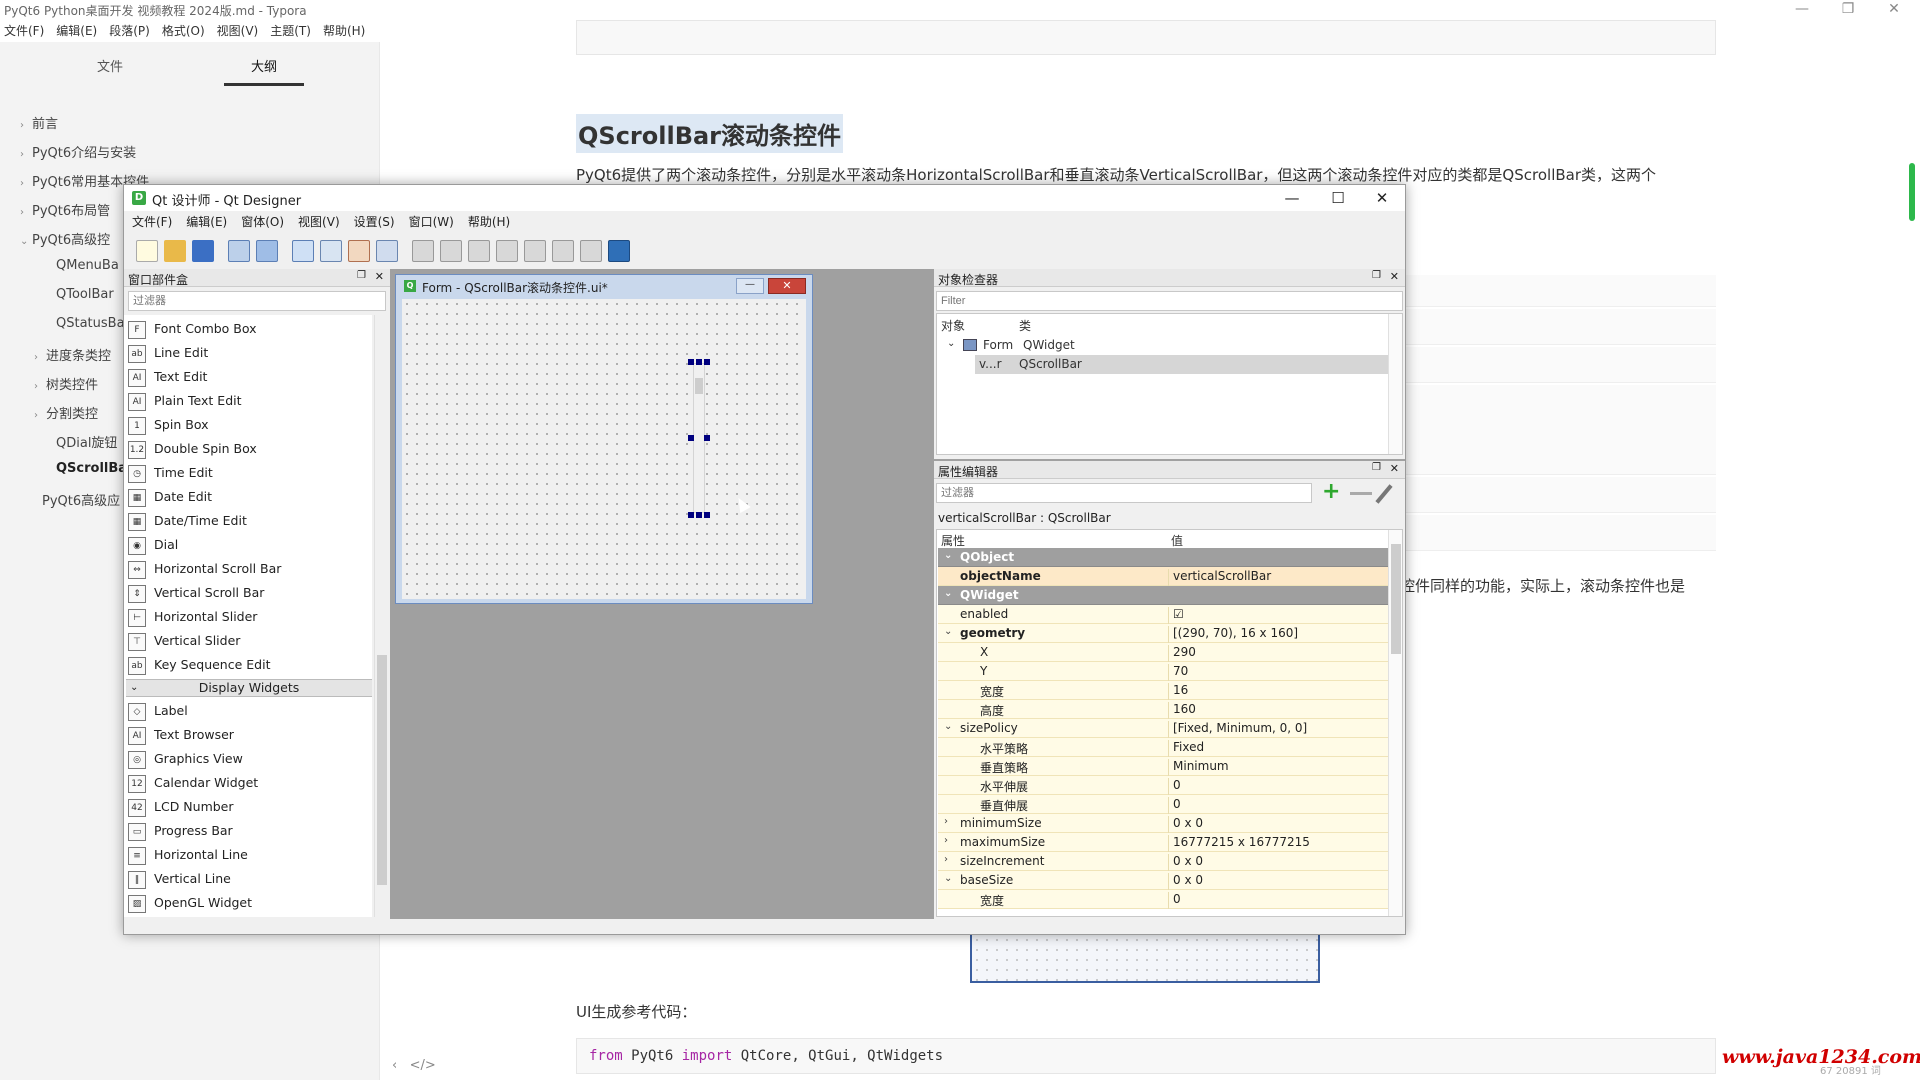 The height and width of the screenshot is (1080, 1920). What do you see at coordinates (507, 251) in the screenshot?
I see `layout-splitter-v-icon` at bounding box center [507, 251].